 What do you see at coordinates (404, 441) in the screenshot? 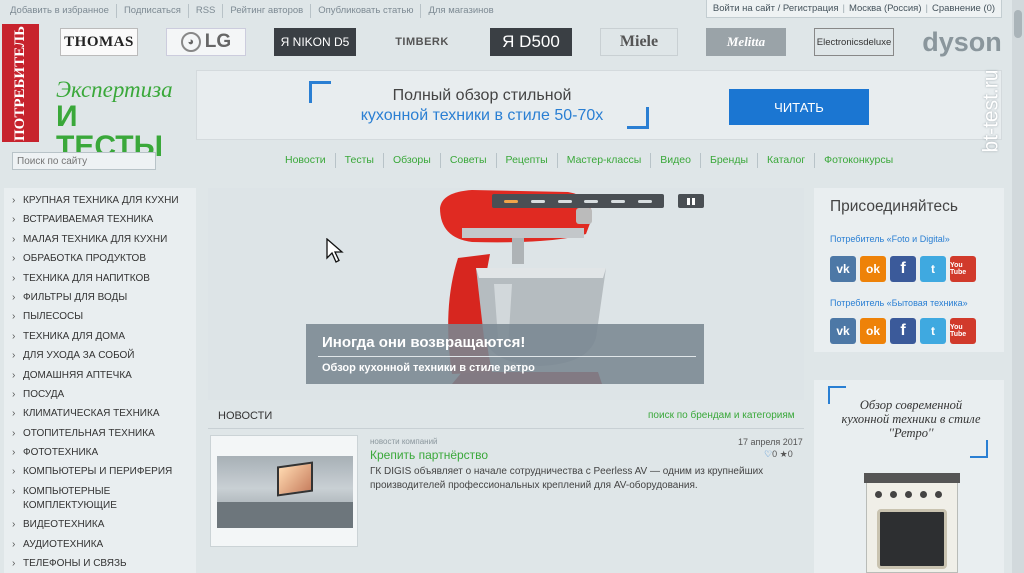
I see `news-category: новости компаний` at bounding box center [404, 441].